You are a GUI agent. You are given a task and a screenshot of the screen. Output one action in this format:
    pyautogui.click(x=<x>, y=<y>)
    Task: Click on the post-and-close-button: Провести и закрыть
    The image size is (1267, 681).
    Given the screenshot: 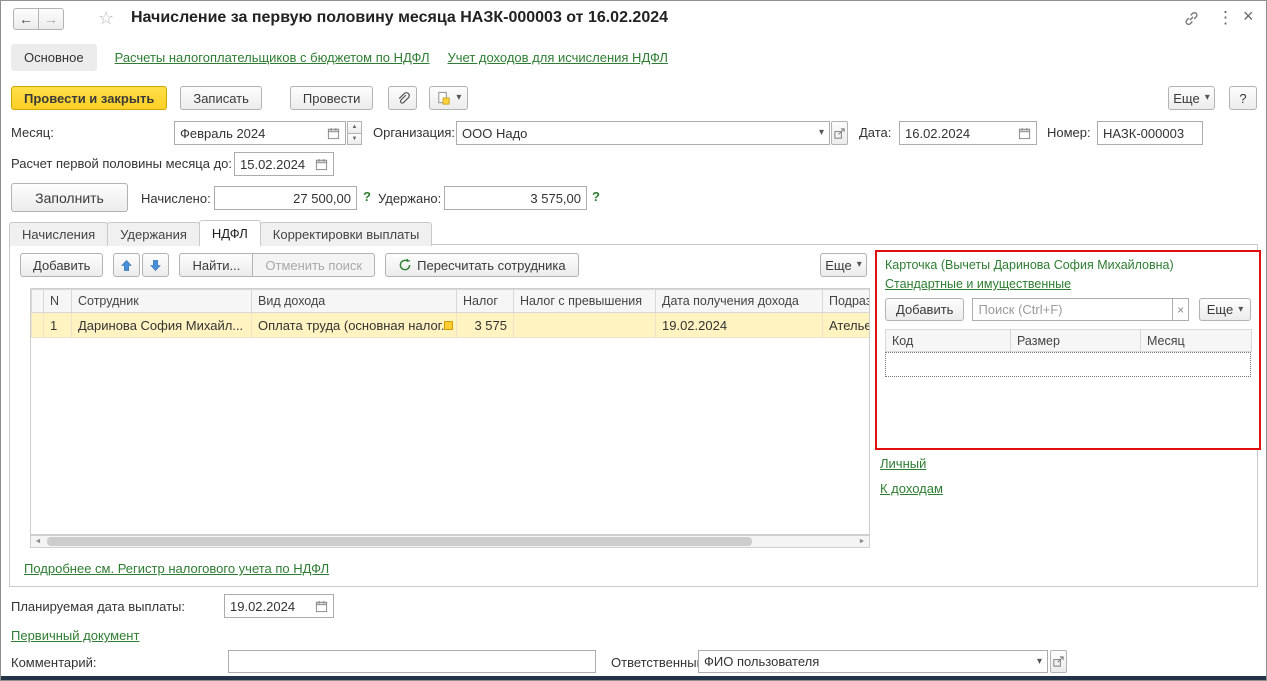 What is the action you would take?
    pyautogui.click(x=89, y=98)
    